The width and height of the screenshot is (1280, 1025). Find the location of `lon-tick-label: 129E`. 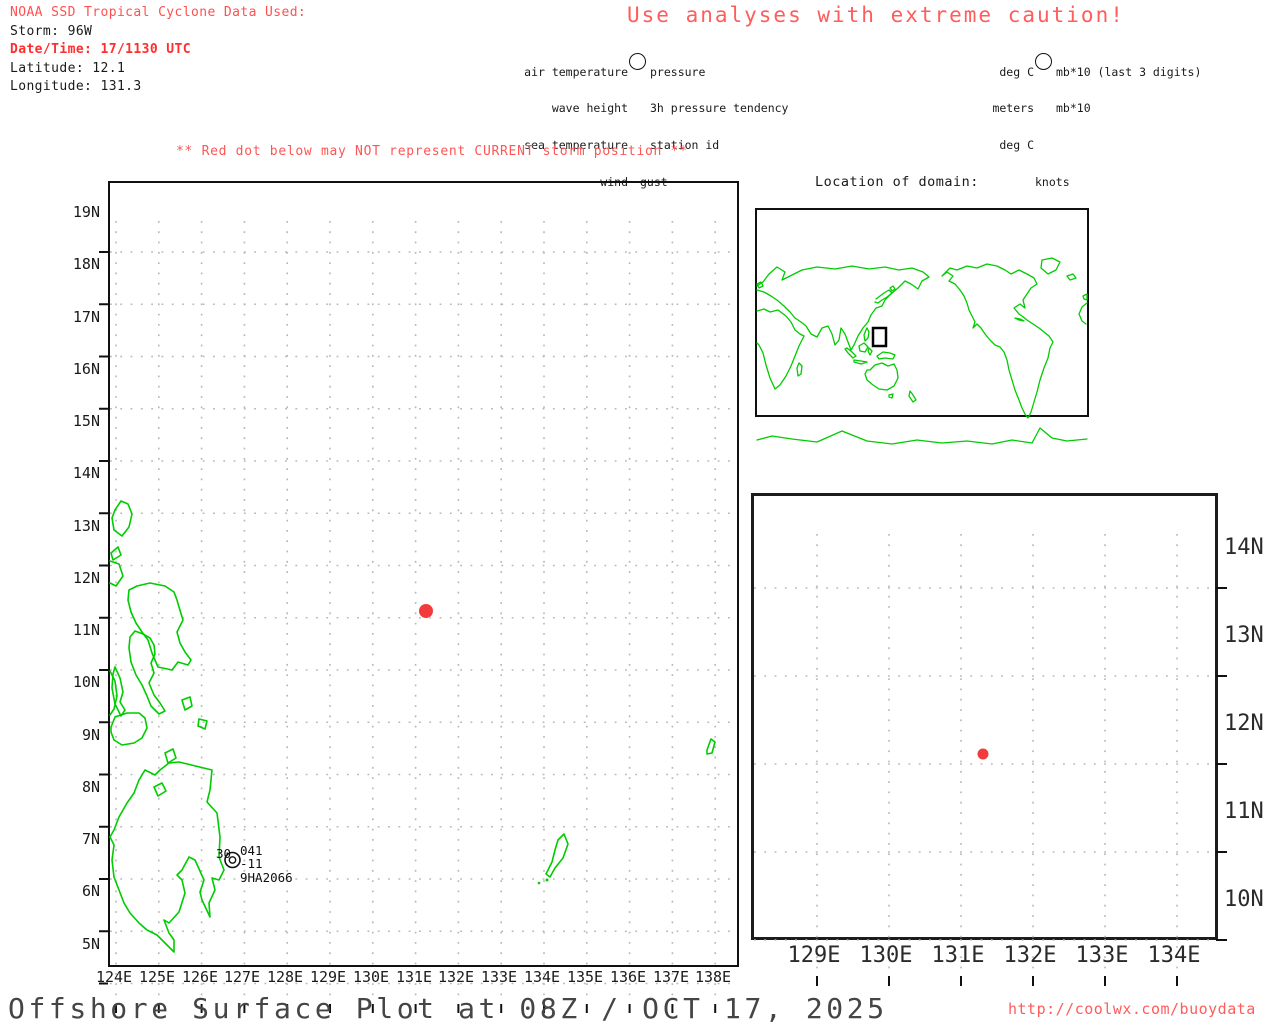

lon-tick-label: 129E is located at coordinates (328, 977).